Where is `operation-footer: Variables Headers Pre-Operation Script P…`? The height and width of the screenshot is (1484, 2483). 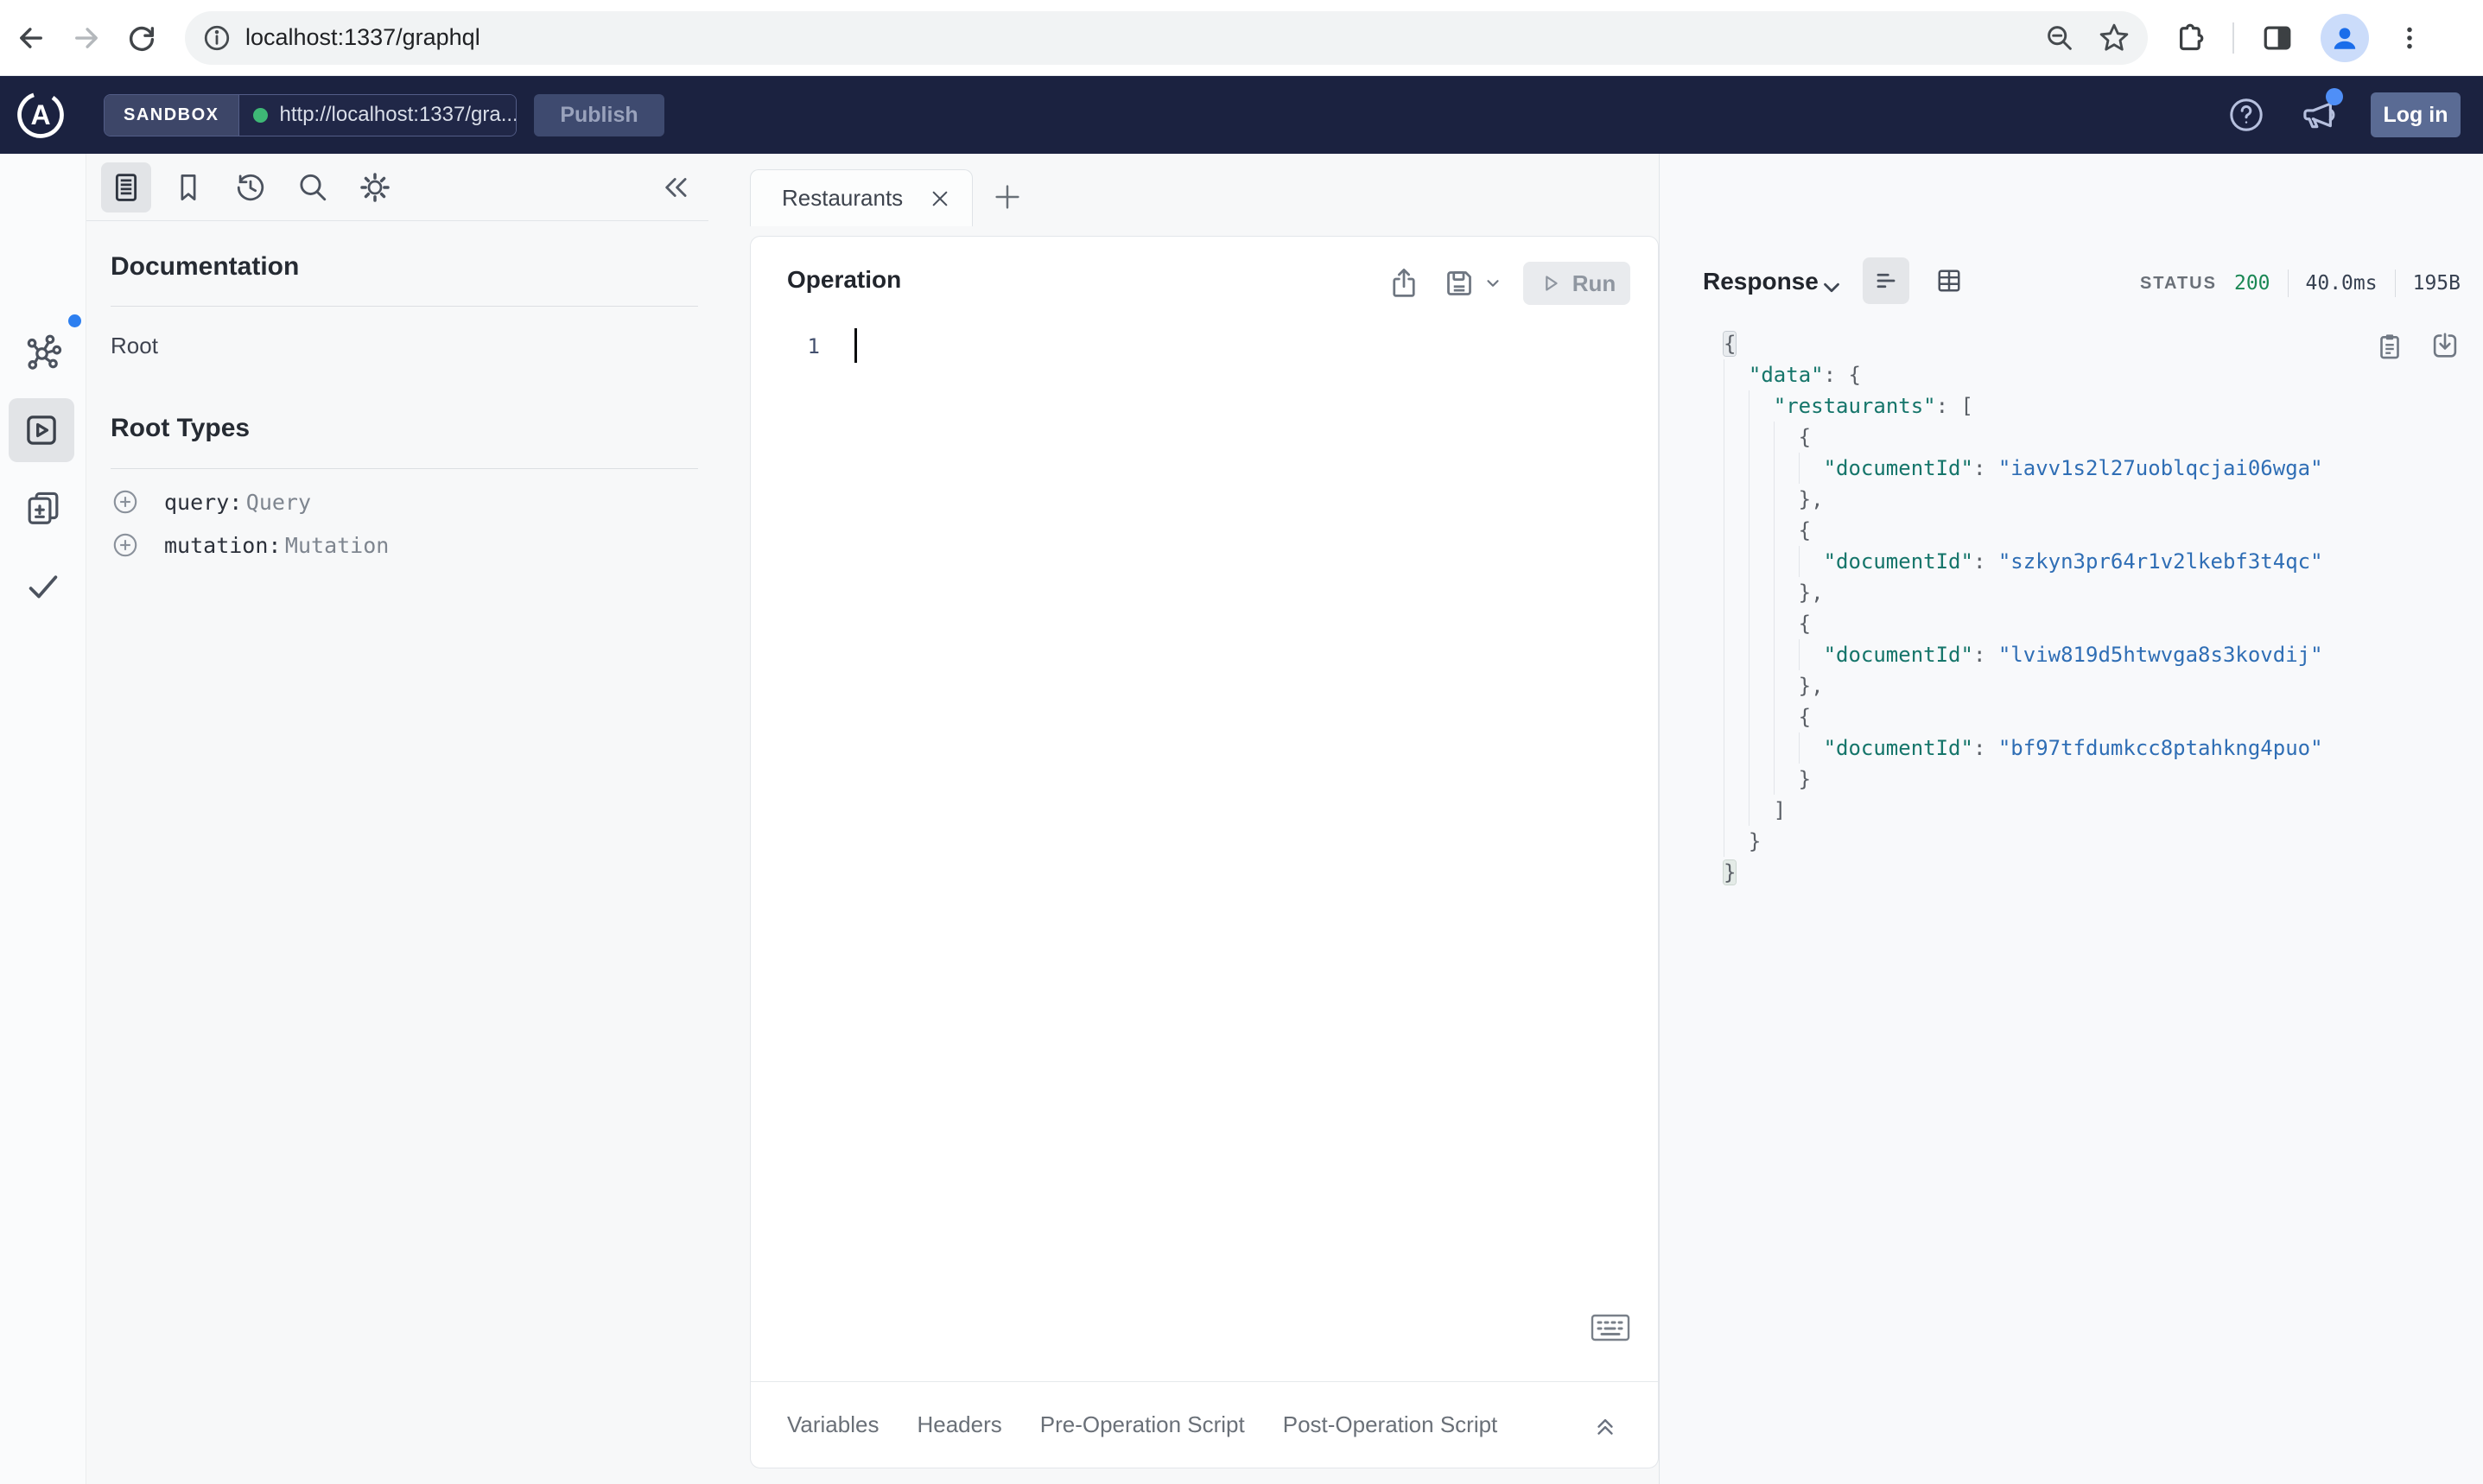 operation-footer: Variables Headers Pre-Operation Script P… is located at coordinates (1205, 1424).